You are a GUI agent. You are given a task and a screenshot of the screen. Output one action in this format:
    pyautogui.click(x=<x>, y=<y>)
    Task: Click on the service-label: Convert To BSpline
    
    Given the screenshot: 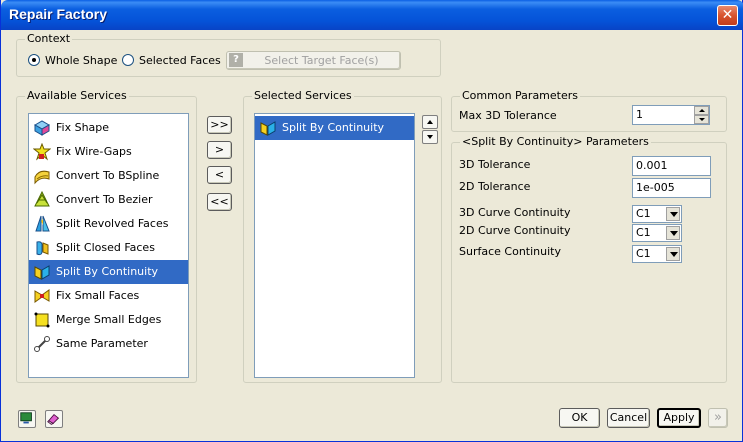 What is the action you would take?
    pyautogui.click(x=108, y=175)
    